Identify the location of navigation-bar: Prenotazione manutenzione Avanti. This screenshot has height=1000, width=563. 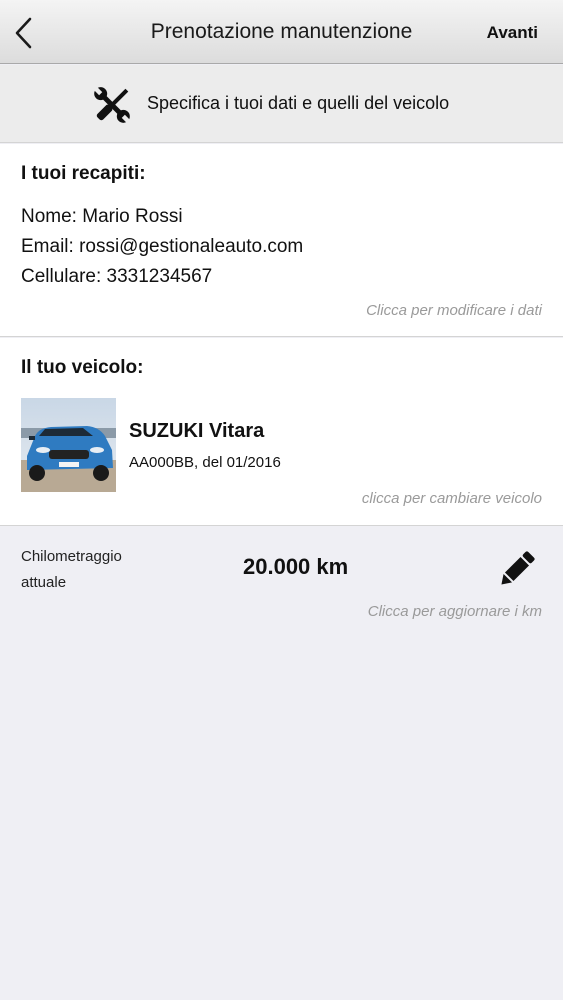
(281, 32).